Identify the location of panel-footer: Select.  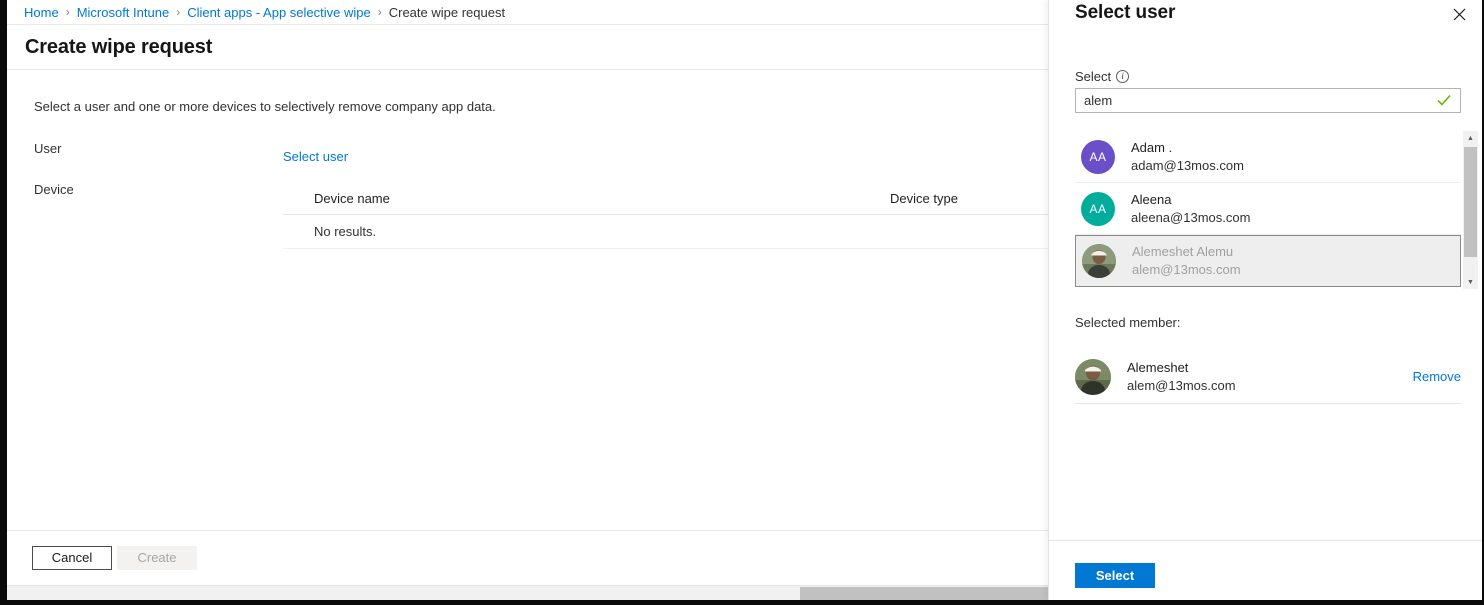
(1265, 570).